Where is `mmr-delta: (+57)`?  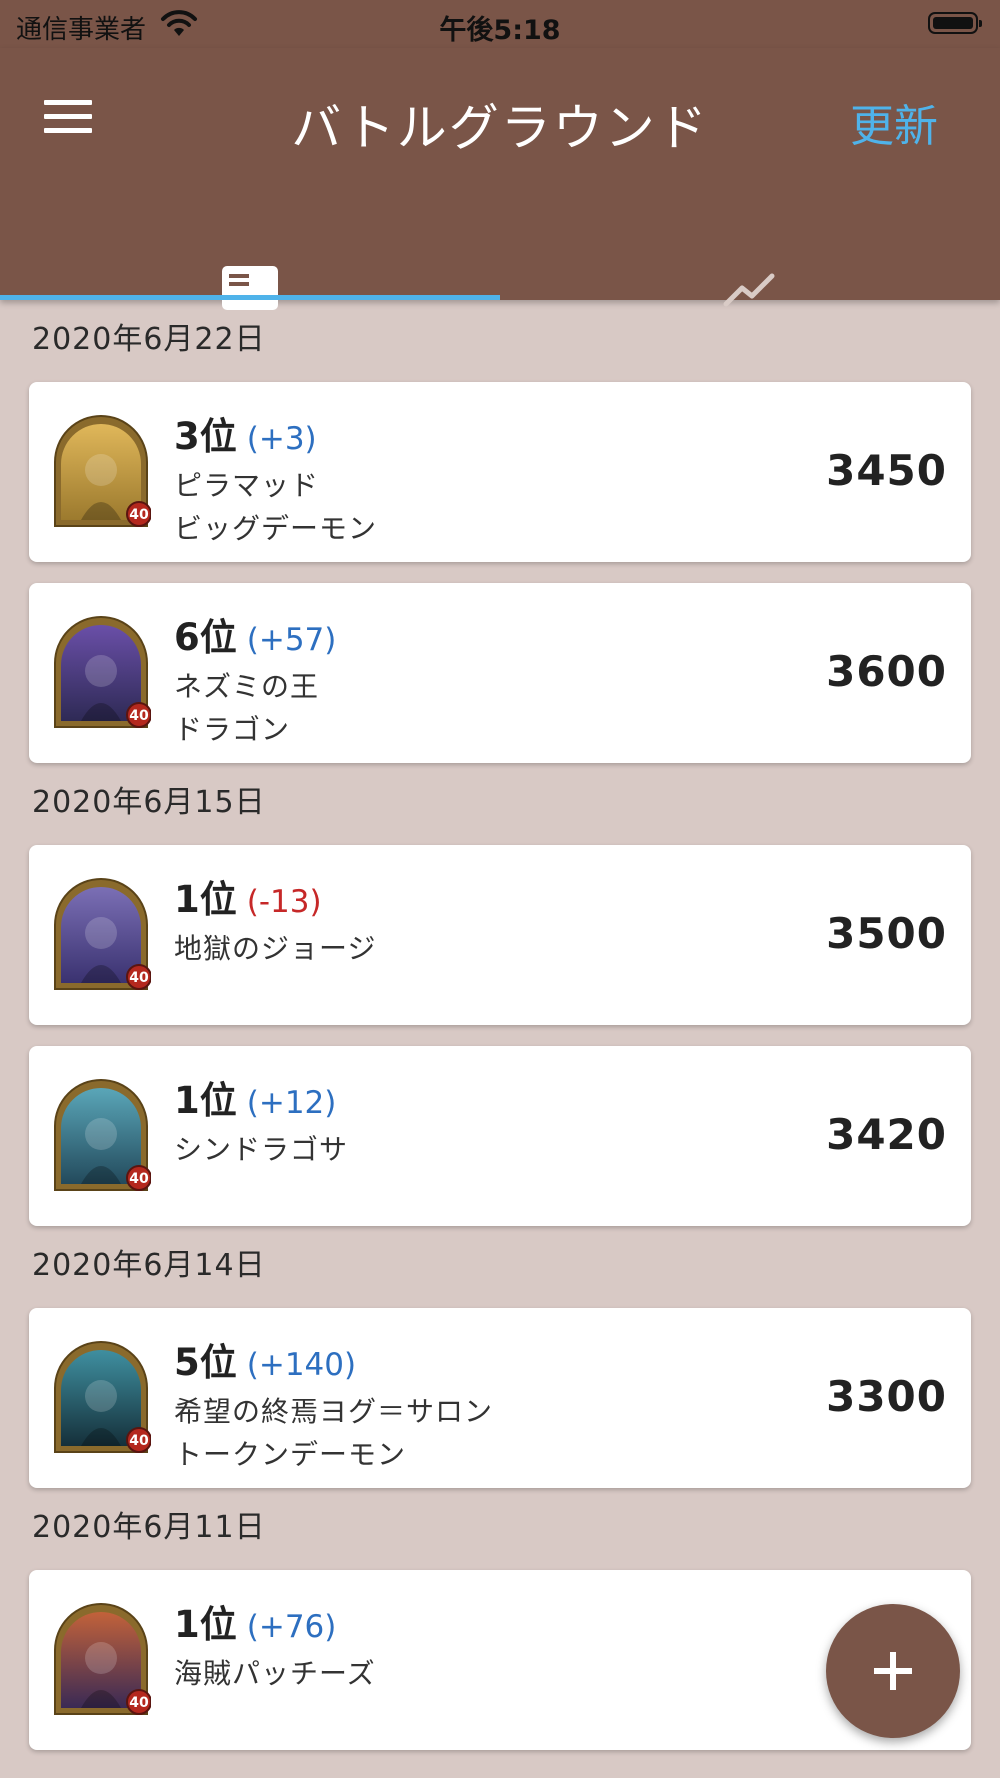 mmr-delta: (+57) is located at coordinates (291, 640).